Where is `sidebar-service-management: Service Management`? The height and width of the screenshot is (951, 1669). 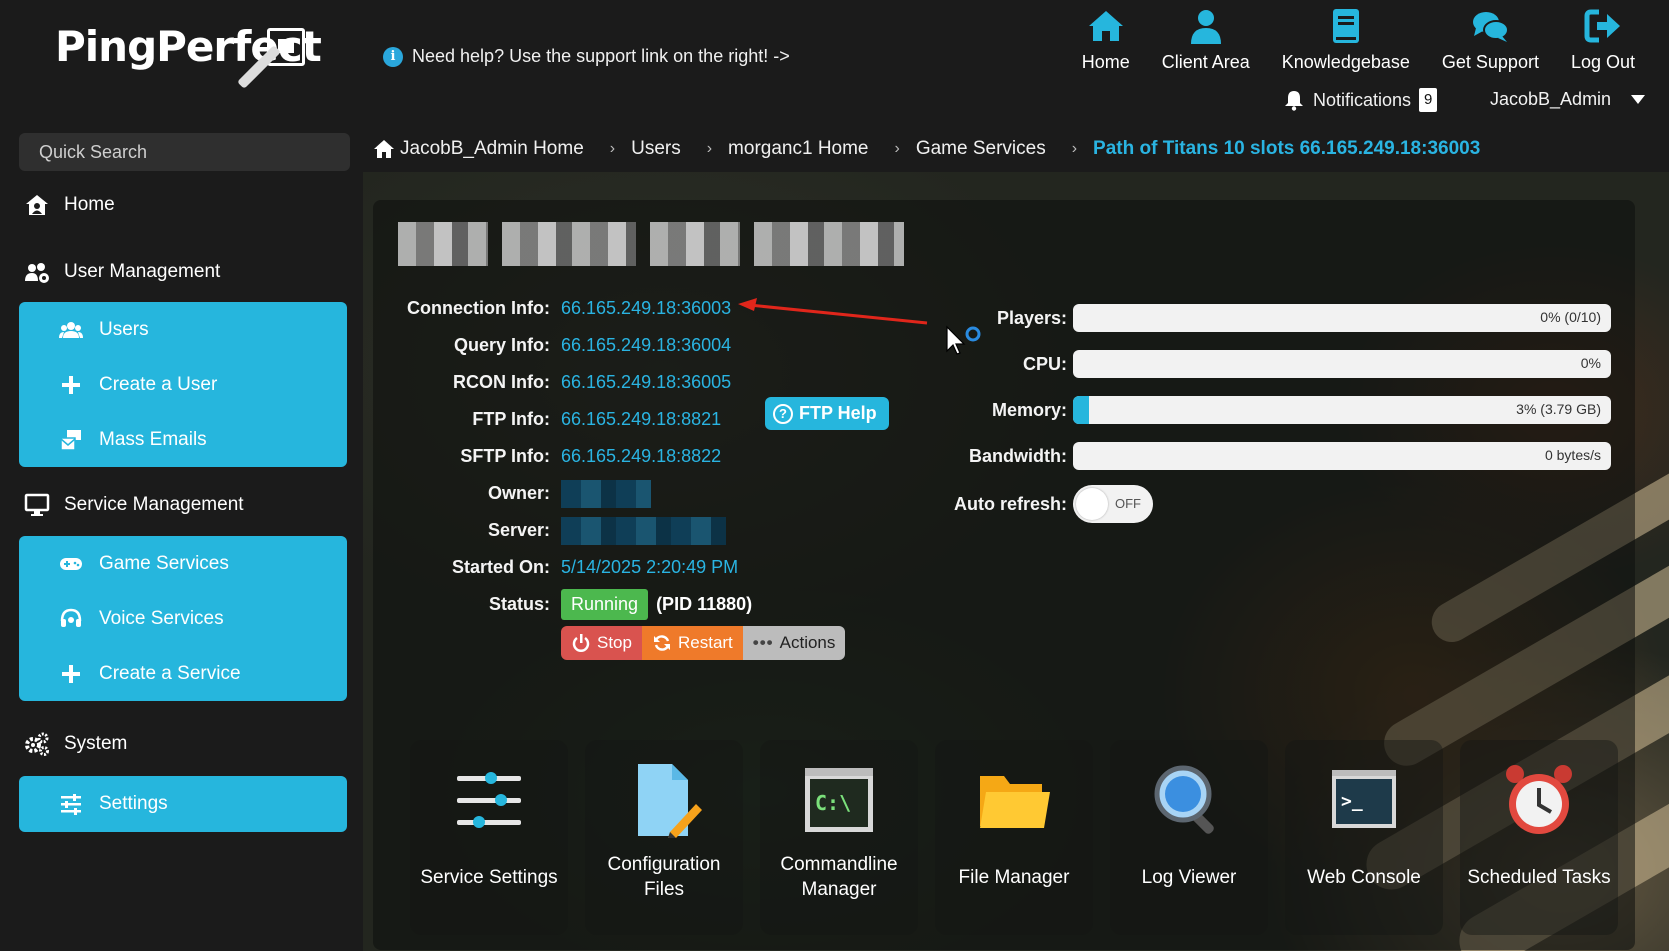 sidebar-service-management: Service Management is located at coordinates (134, 505).